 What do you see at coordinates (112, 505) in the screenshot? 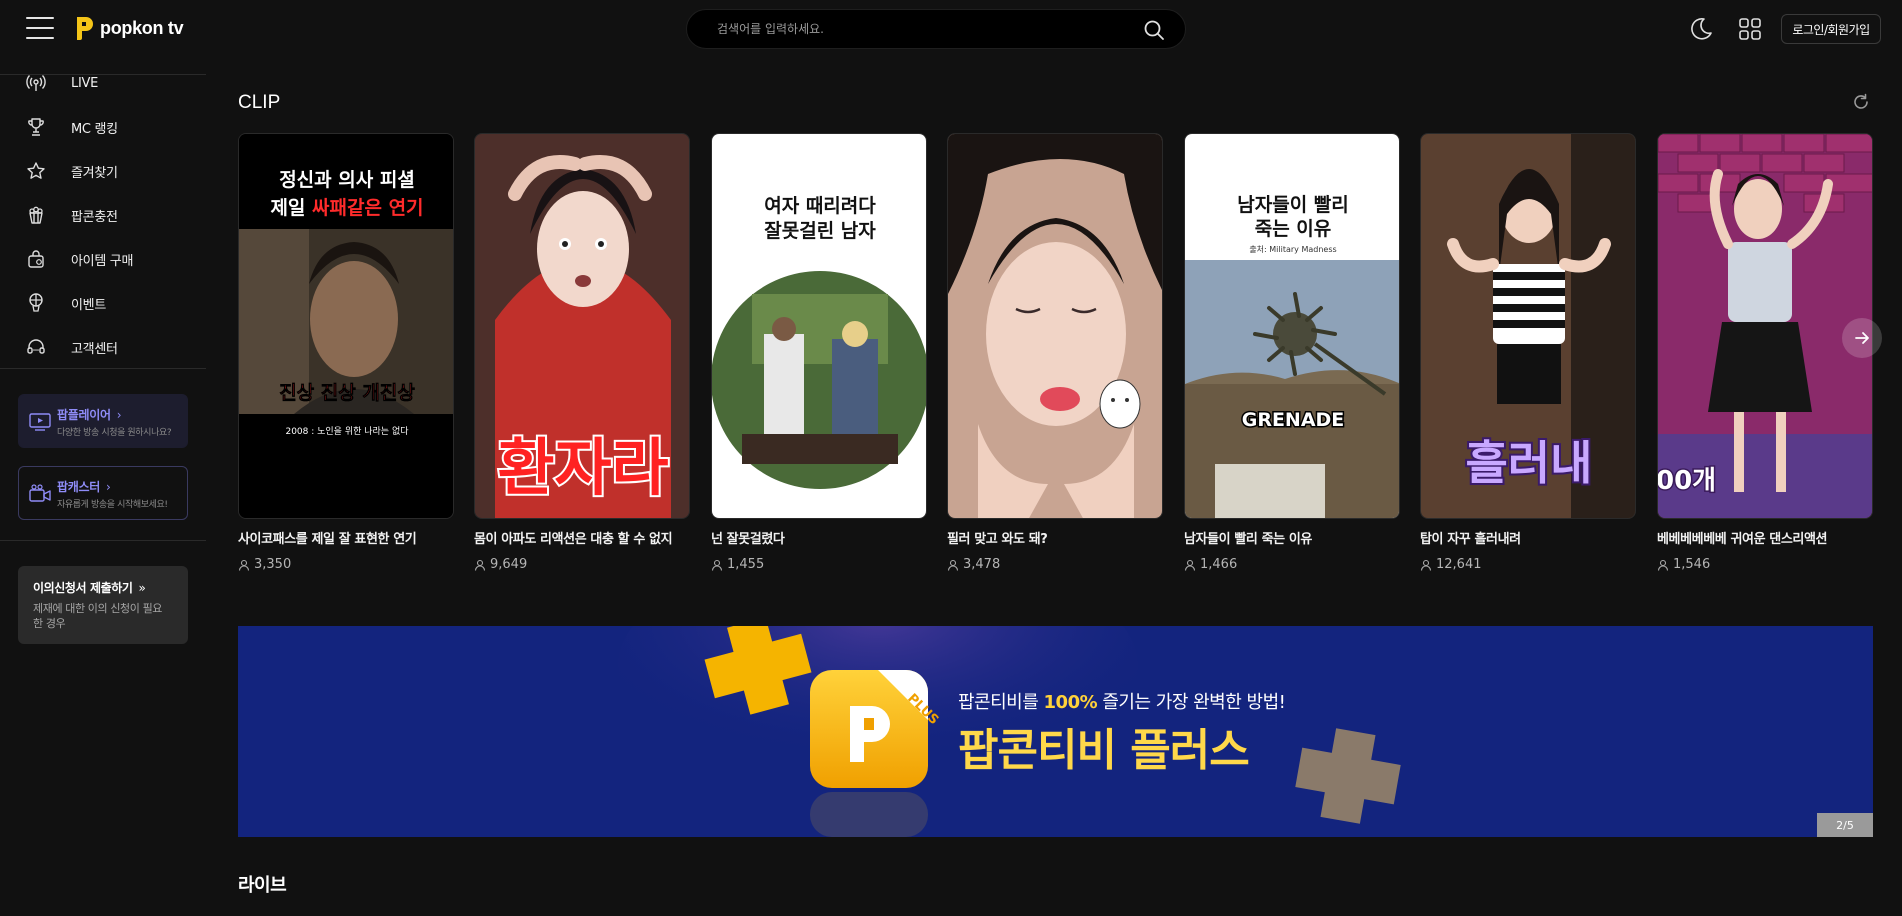
I see `popcaster-subtitle: 자유롭게 방송을 시작해보세요!` at bounding box center [112, 505].